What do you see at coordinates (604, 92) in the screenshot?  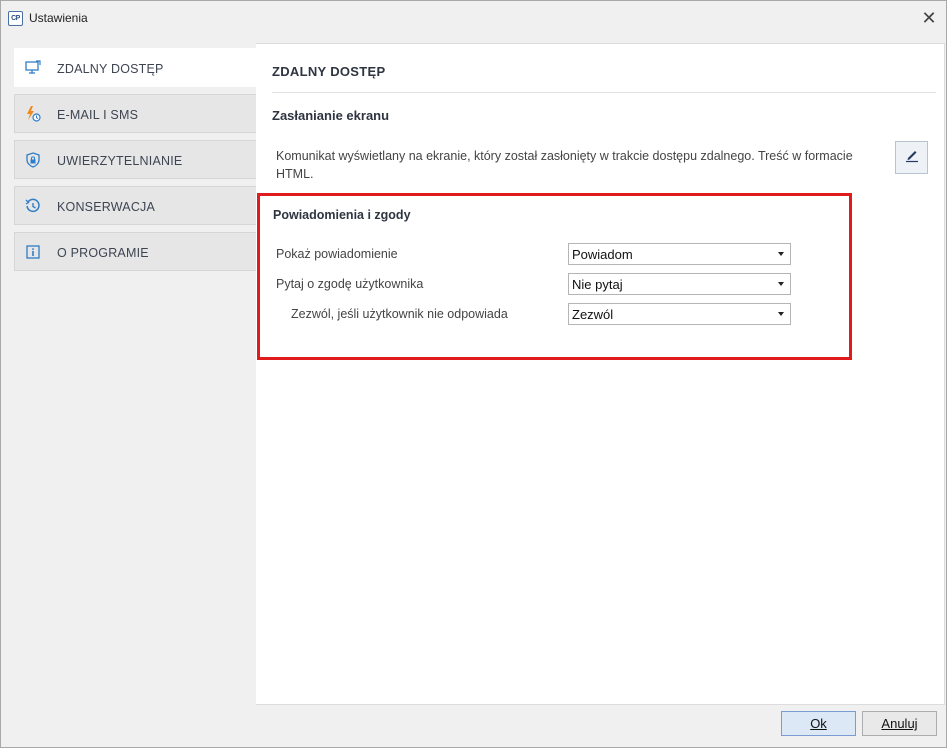 I see `divider` at bounding box center [604, 92].